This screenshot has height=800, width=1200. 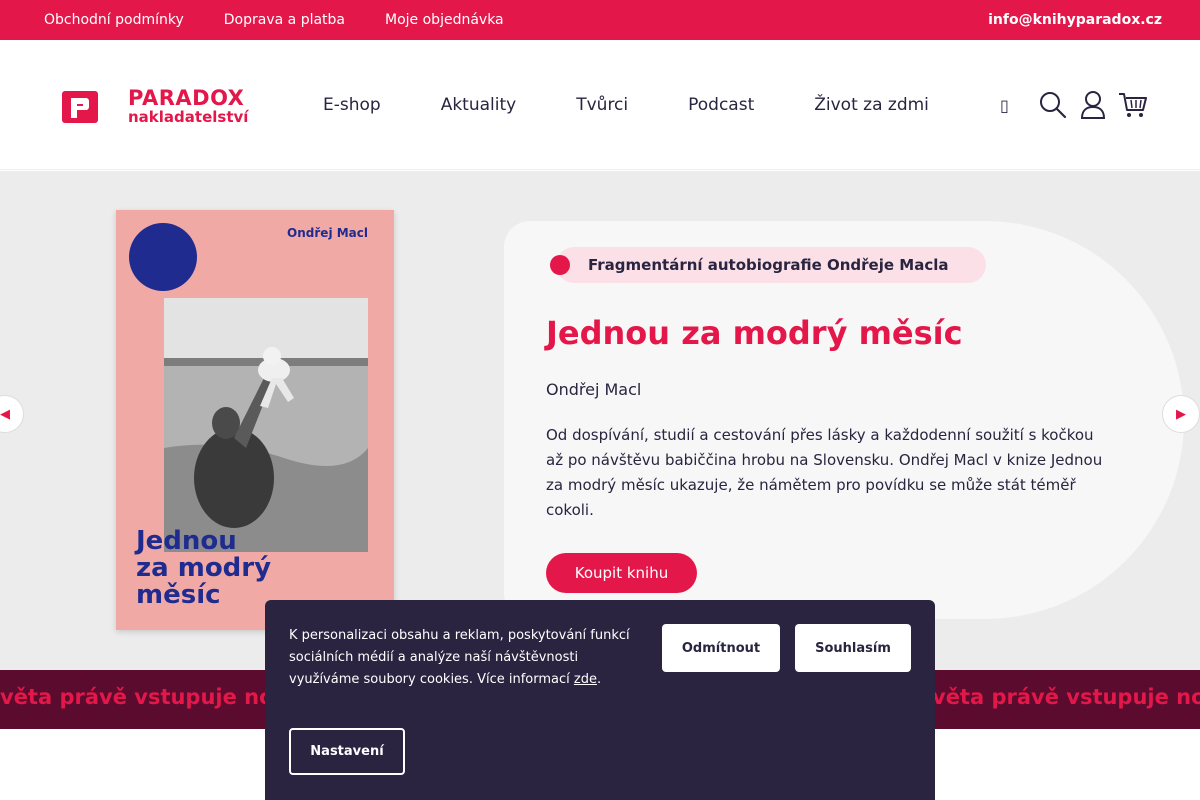 What do you see at coordinates (479, 105) in the screenshot?
I see `nav-news: Aktuality` at bounding box center [479, 105].